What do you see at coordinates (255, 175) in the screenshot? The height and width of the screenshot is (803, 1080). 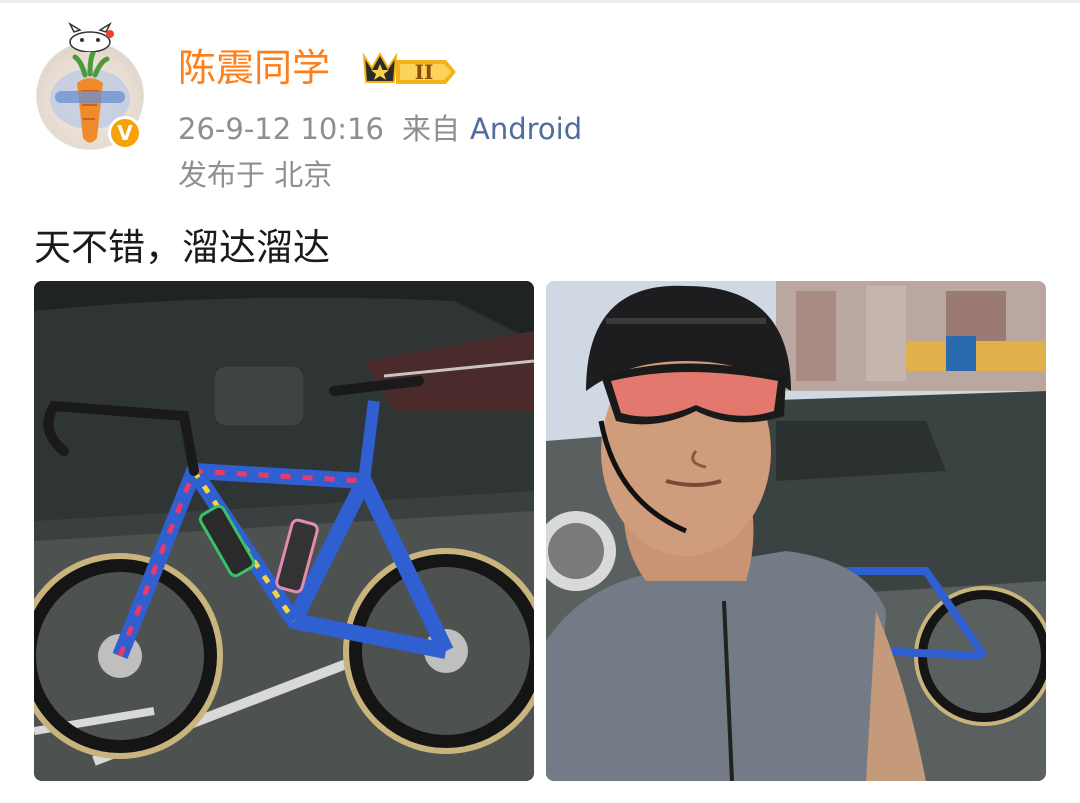 I see `post-location: 发布于 北京` at bounding box center [255, 175].